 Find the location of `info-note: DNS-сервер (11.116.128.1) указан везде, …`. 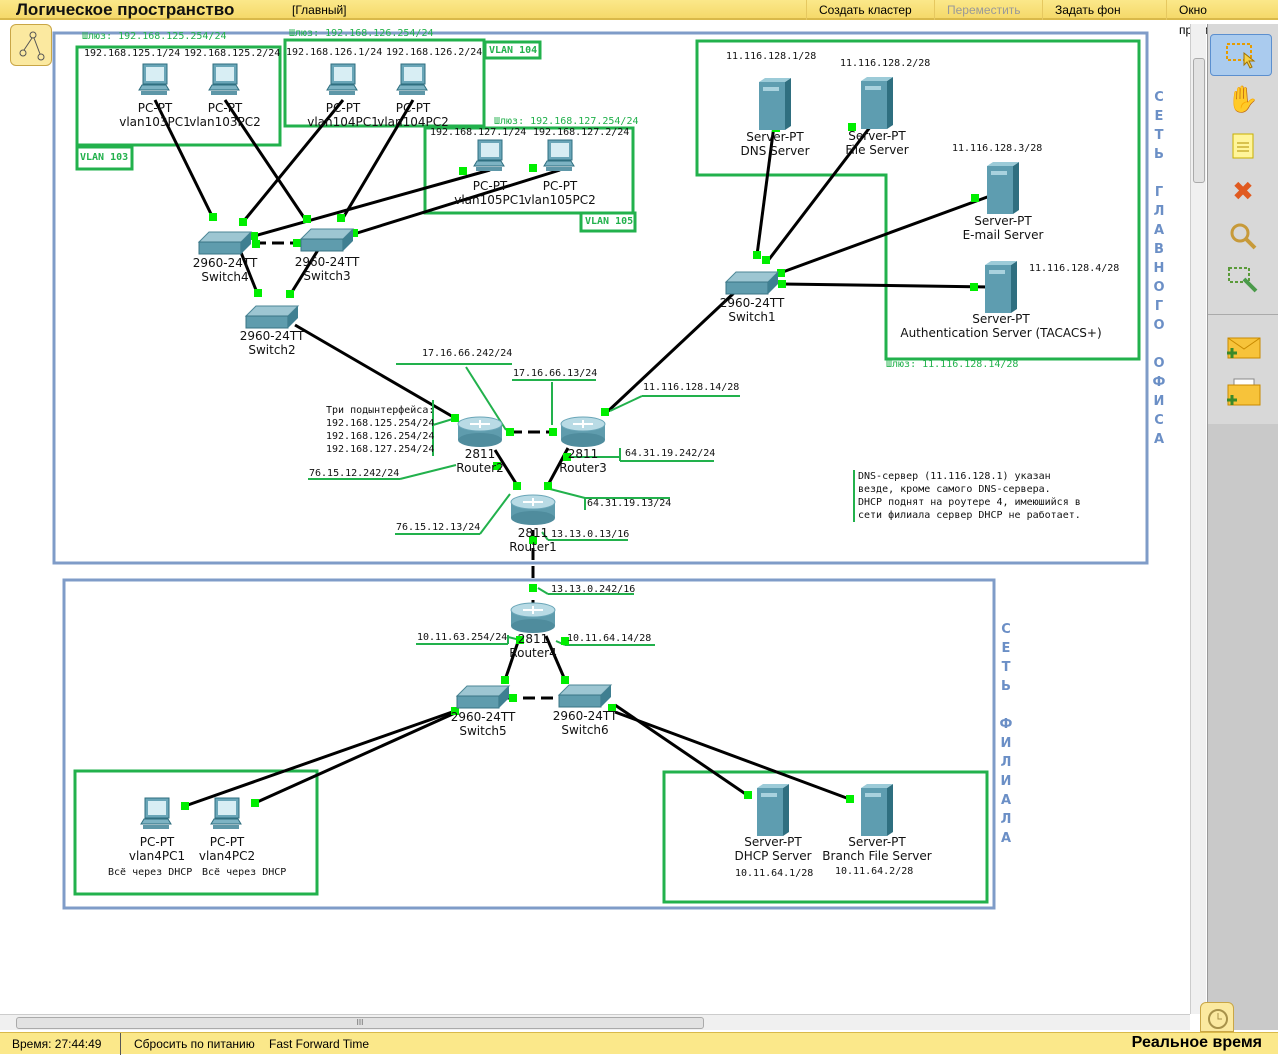

info-note: DNS-сервер (11.116.128.1) указан везде, … is located at coordinates (969, 496).